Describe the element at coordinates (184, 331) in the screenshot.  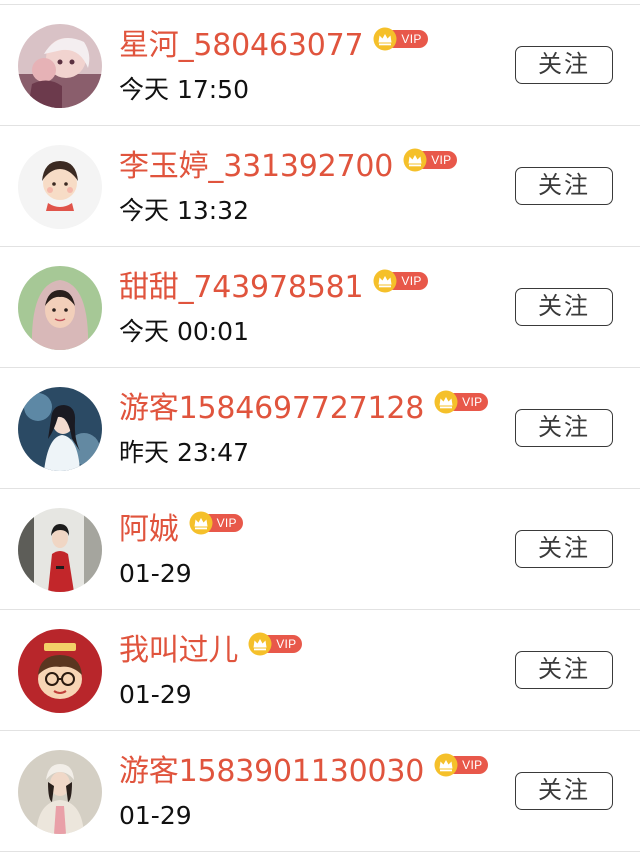
I see `timestamp: 今天 00:01` at that location.